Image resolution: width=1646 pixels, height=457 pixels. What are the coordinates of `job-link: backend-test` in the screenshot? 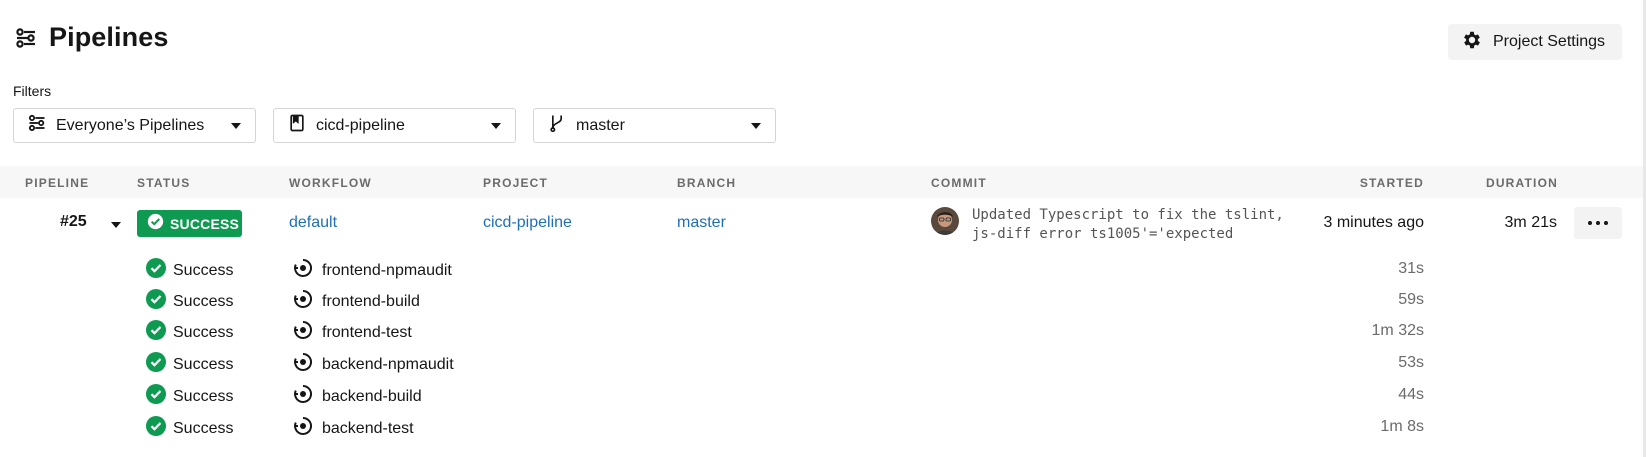 It's located at (353, 428).